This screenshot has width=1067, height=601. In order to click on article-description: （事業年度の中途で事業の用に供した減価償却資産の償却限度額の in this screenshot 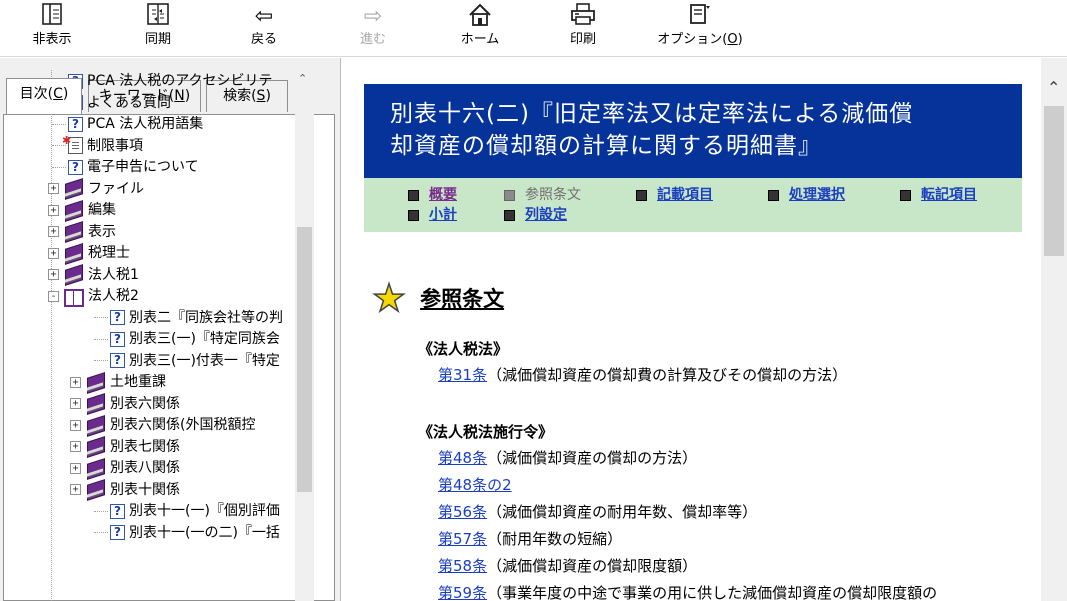, I will do `click(712, 592)`.